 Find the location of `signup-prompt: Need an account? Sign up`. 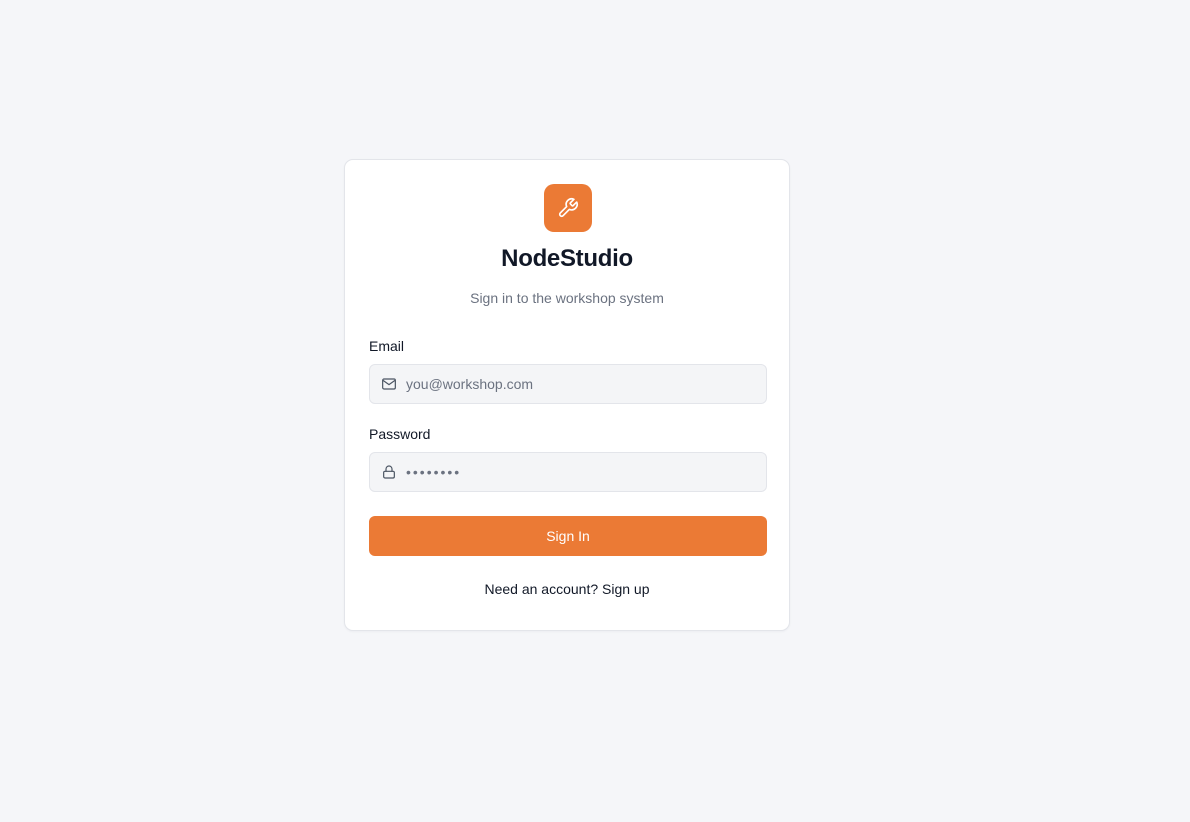

signup-prompt: Need an account? Sign up is located at coordinates (567, 589).